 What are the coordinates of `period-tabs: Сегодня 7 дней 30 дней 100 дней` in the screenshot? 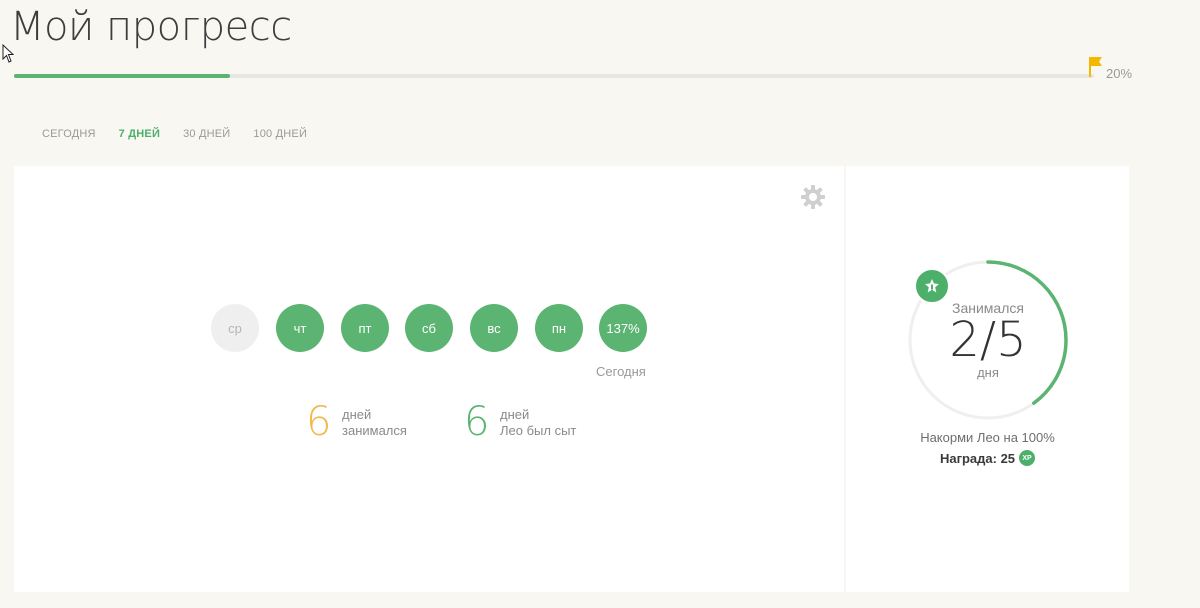 It's located at (186, 134).